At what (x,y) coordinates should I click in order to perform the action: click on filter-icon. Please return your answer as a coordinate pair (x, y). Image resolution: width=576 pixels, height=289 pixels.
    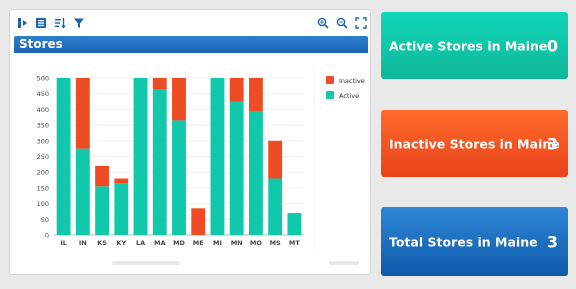
    Looking at the image, I should click on (79, 23).